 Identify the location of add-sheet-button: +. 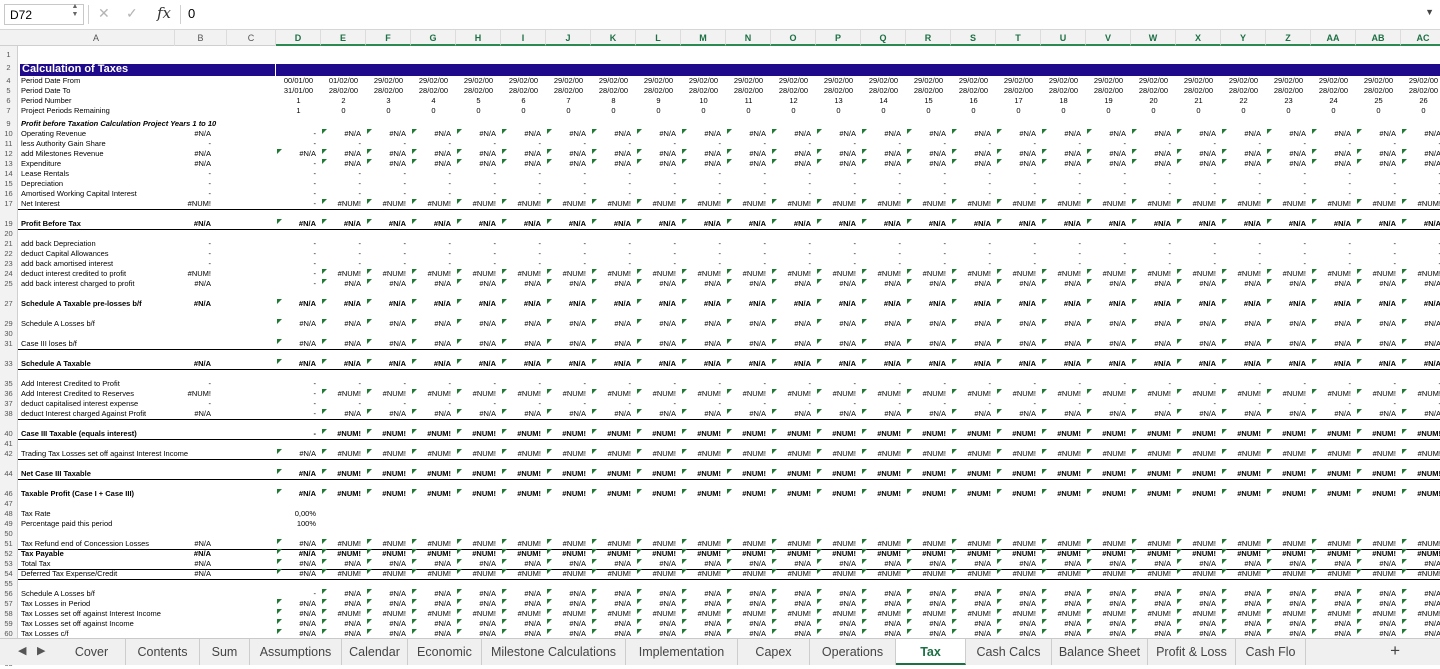
(1395, 651).